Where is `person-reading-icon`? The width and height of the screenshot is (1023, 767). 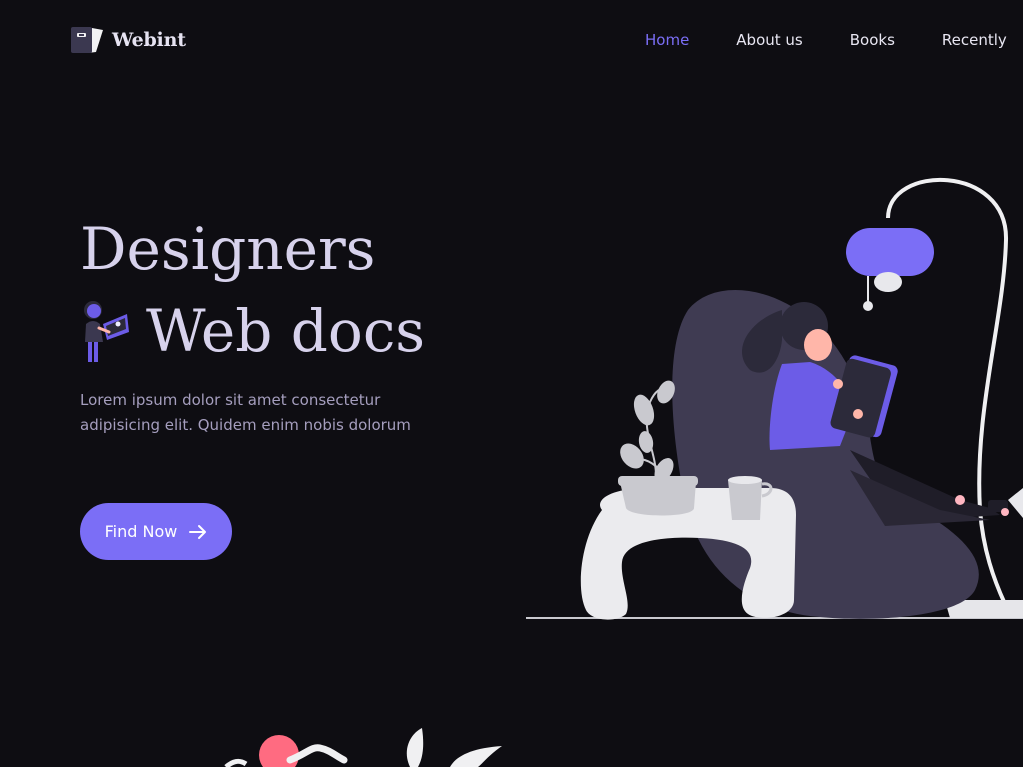
person-reading-icon is located at coordinates (106, 331).